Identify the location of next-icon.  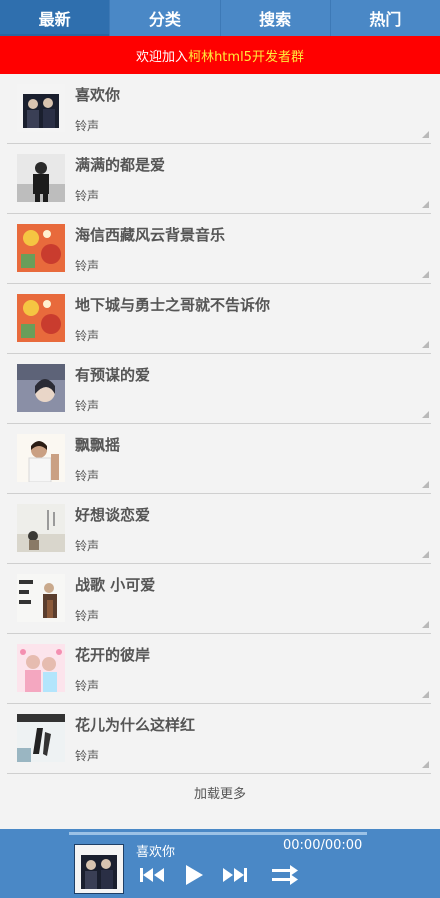
(235, 875).